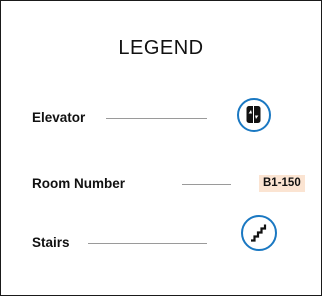 This screenshot has height=296, width=322. What do you see at coordinates (282, 183) in the screenshot?
I see `room-number-sample: B1-150` at bounding box center [282, 183].